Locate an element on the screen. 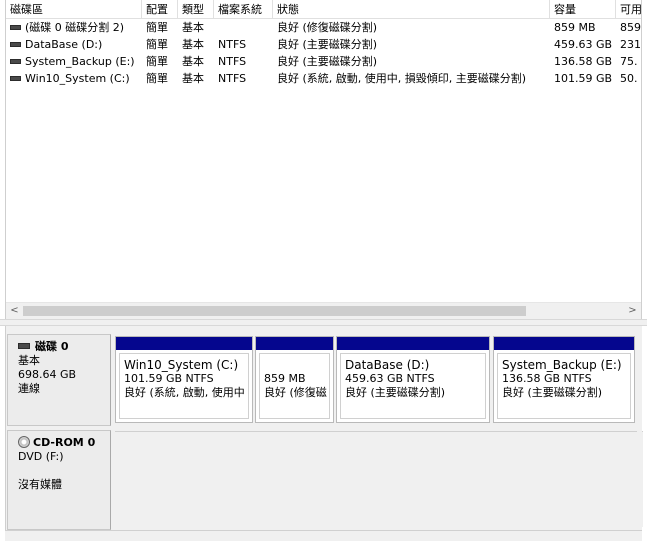 This screenshot has height=541, width=647. disk-0-label: 磁碟 0 基本 698.64 GB 連線 is located at coordinates (59, 380).